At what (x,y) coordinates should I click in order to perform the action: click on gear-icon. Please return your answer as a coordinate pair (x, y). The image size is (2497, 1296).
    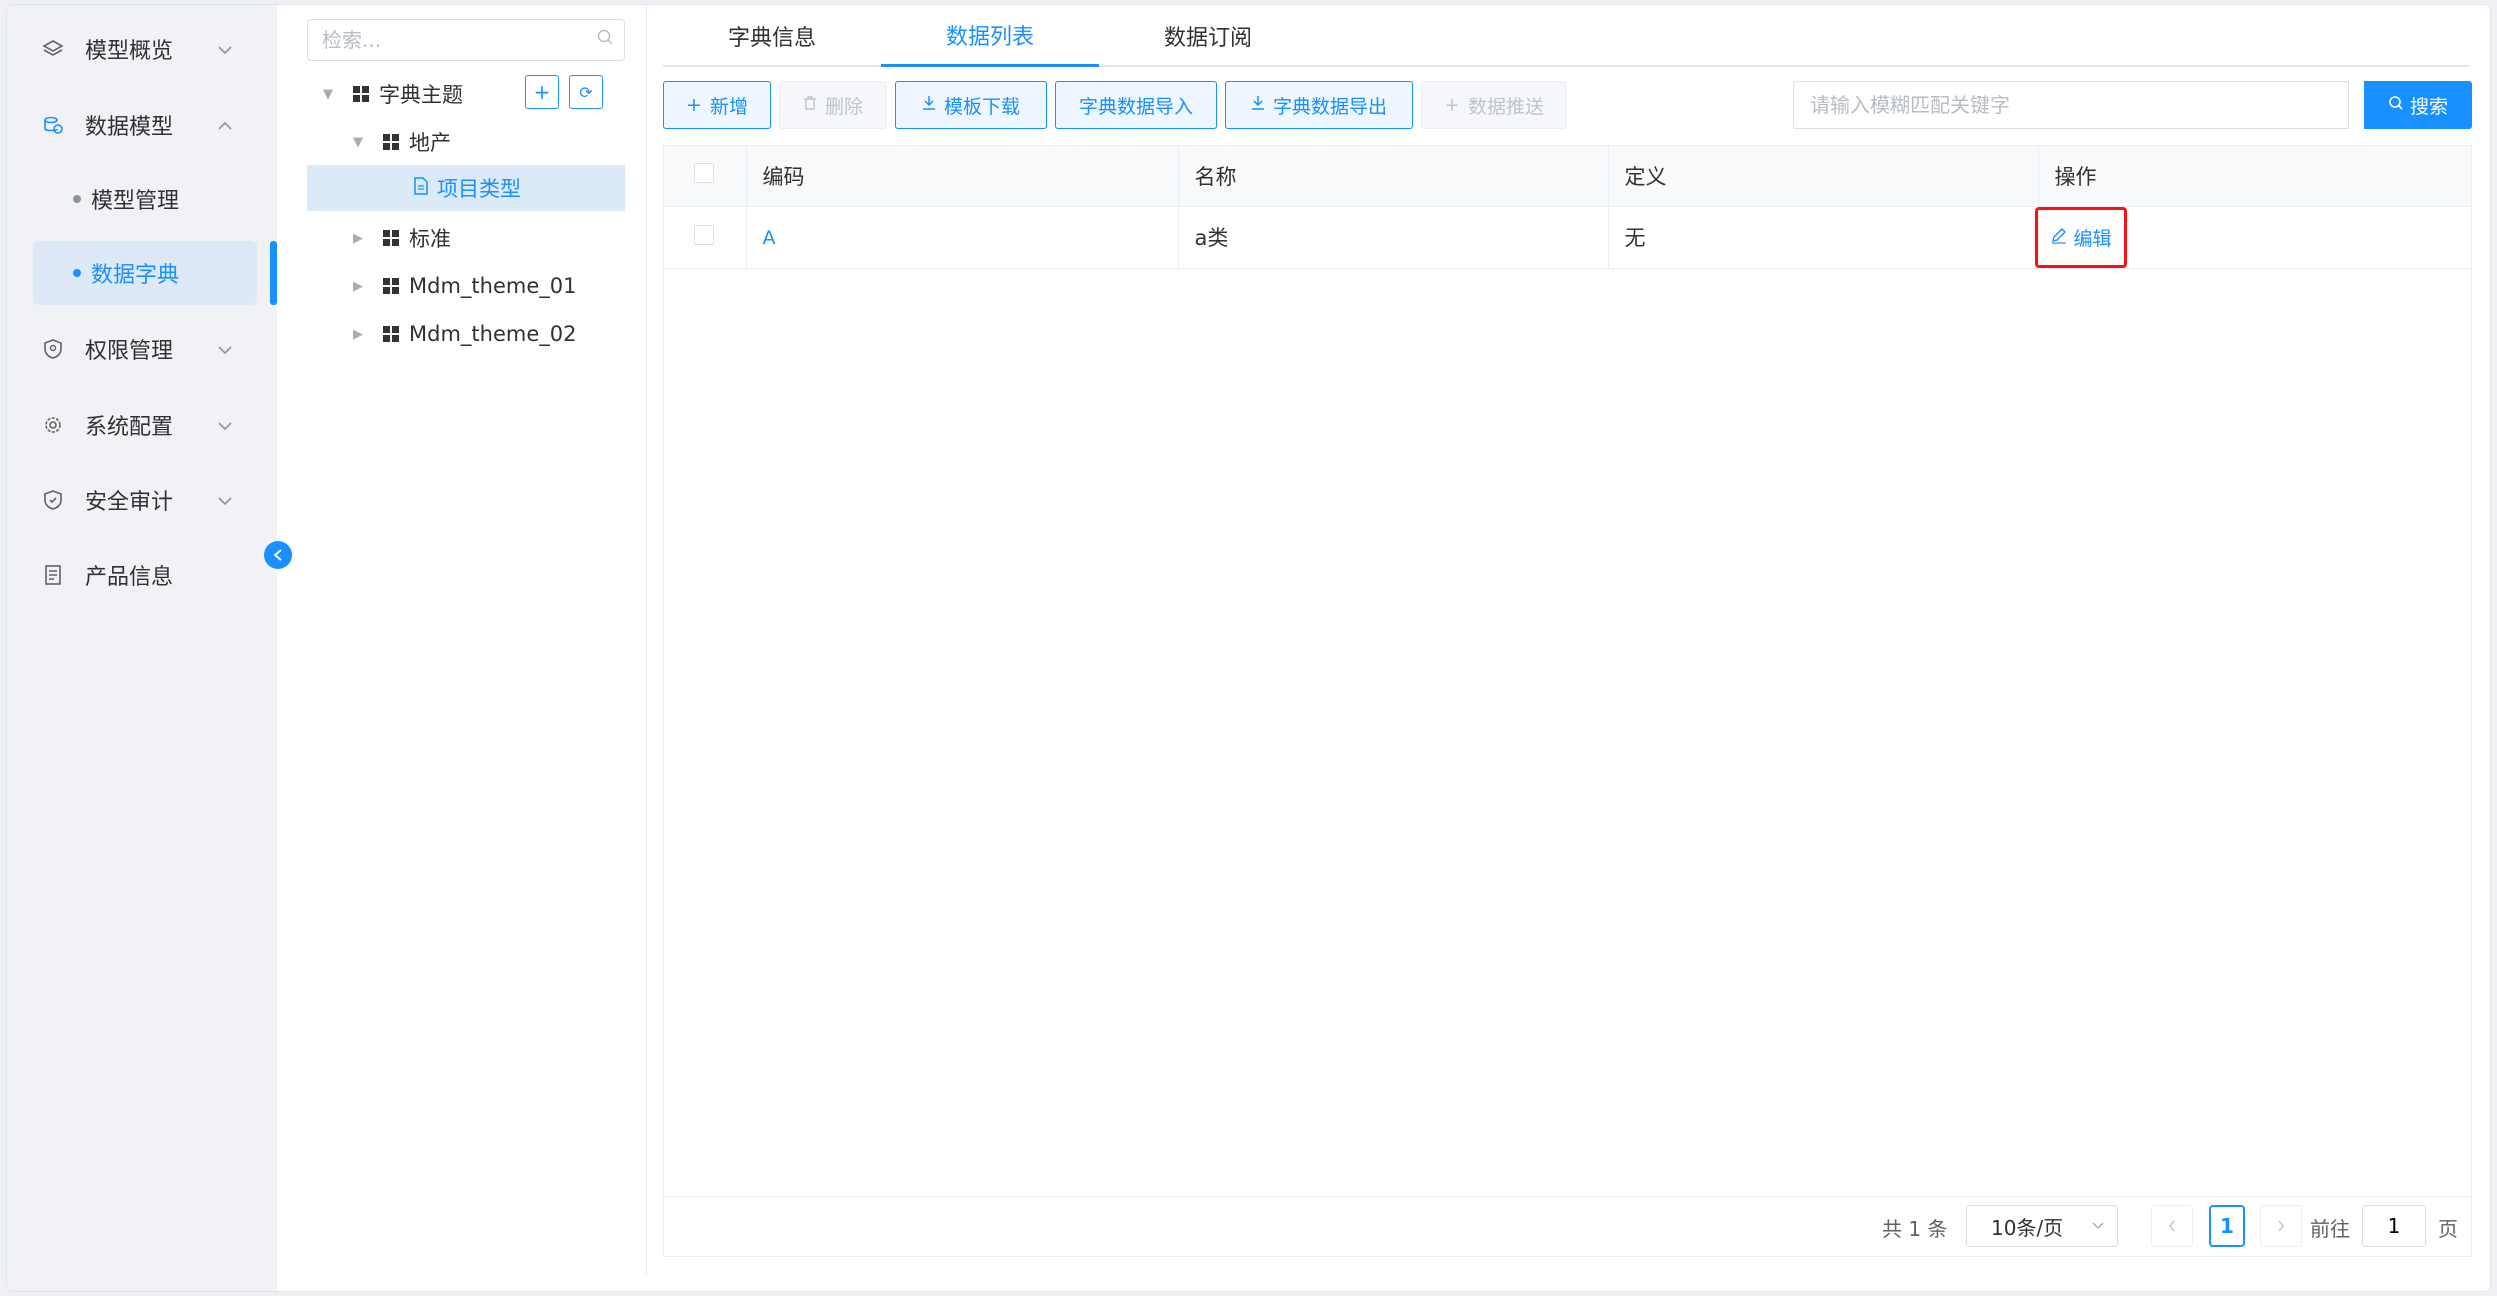
    Looking at the image, I should click on (53, 425).